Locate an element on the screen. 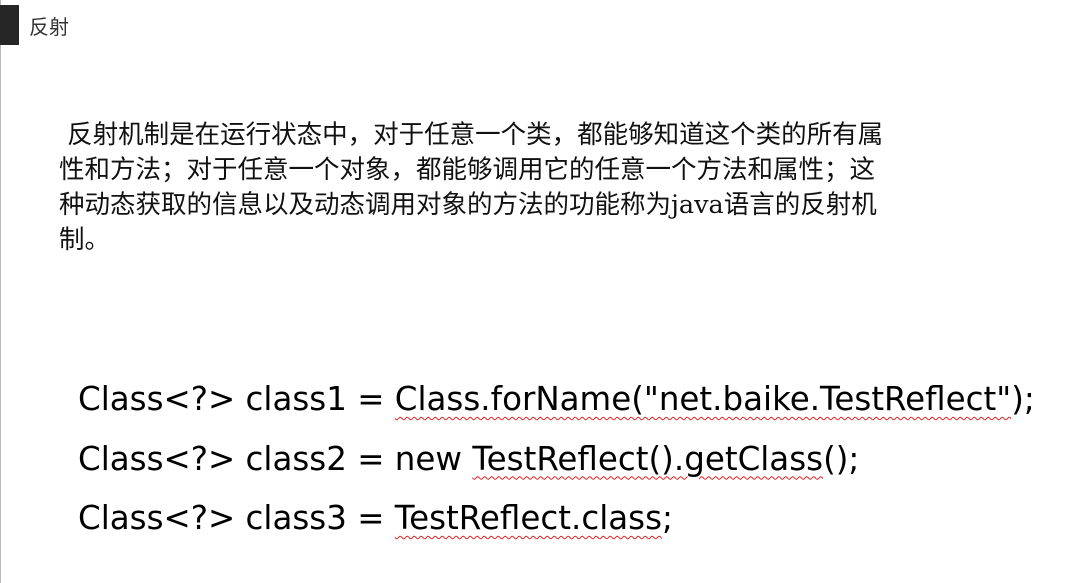 The image size is (1065, 583). code-line-1-prefix: Class<?> class1 = is located at coordinates (236, 399).